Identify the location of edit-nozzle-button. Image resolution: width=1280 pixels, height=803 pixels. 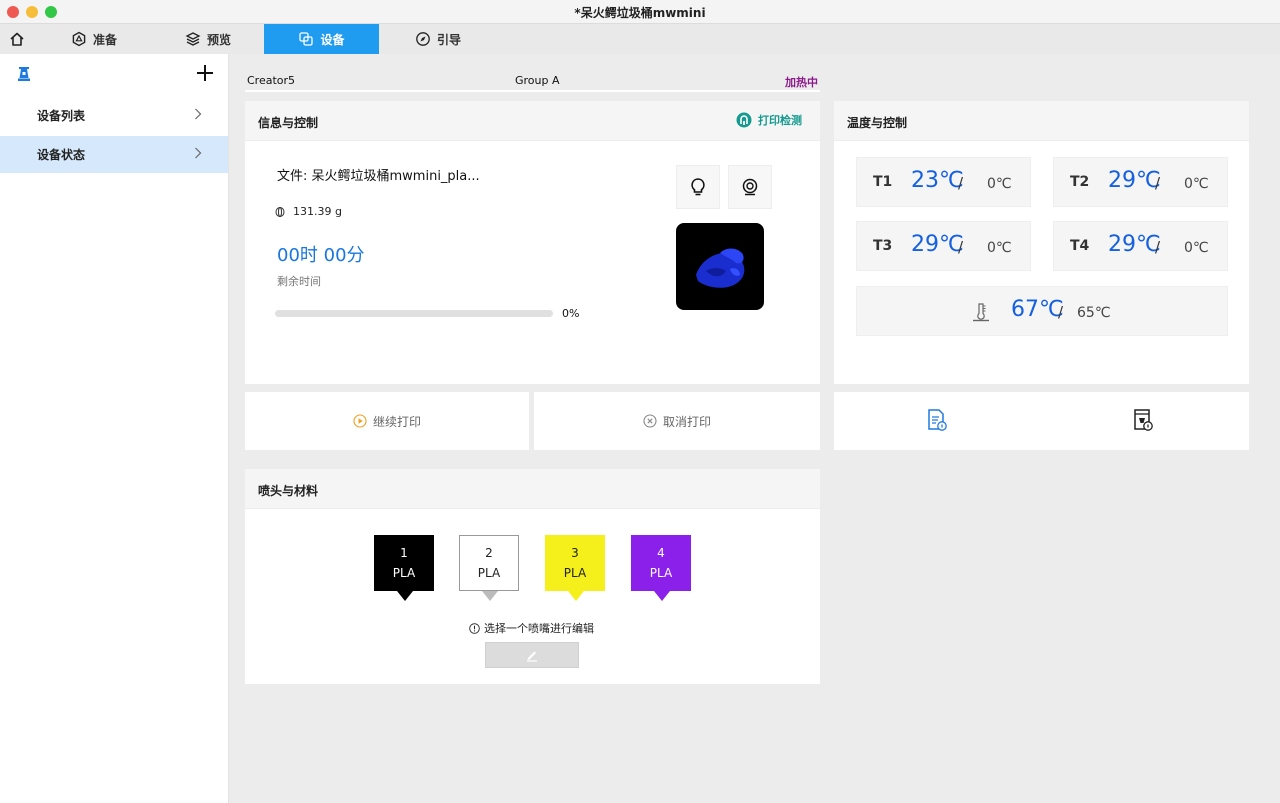
(532, 655).